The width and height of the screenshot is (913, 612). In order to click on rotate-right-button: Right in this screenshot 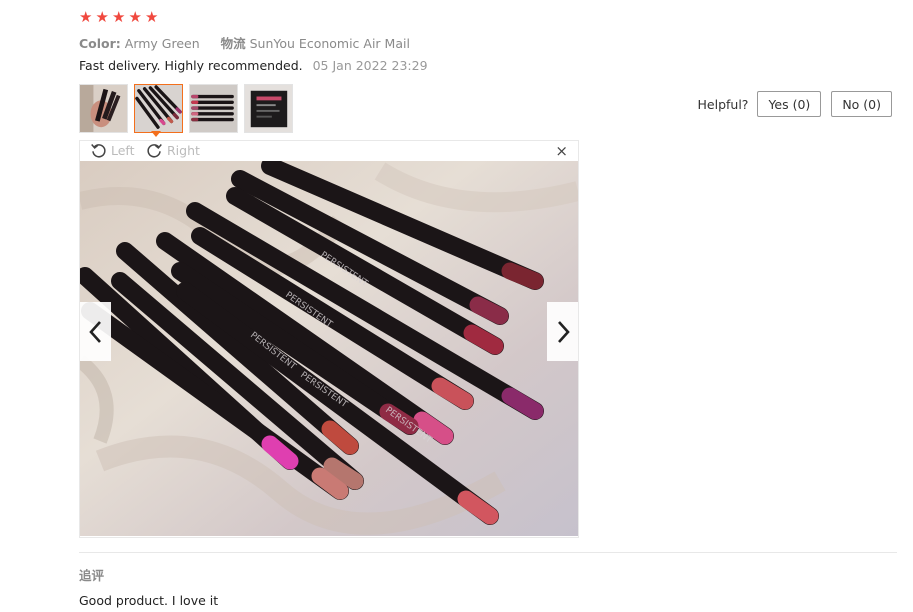, I will do `click(173, 150)`.